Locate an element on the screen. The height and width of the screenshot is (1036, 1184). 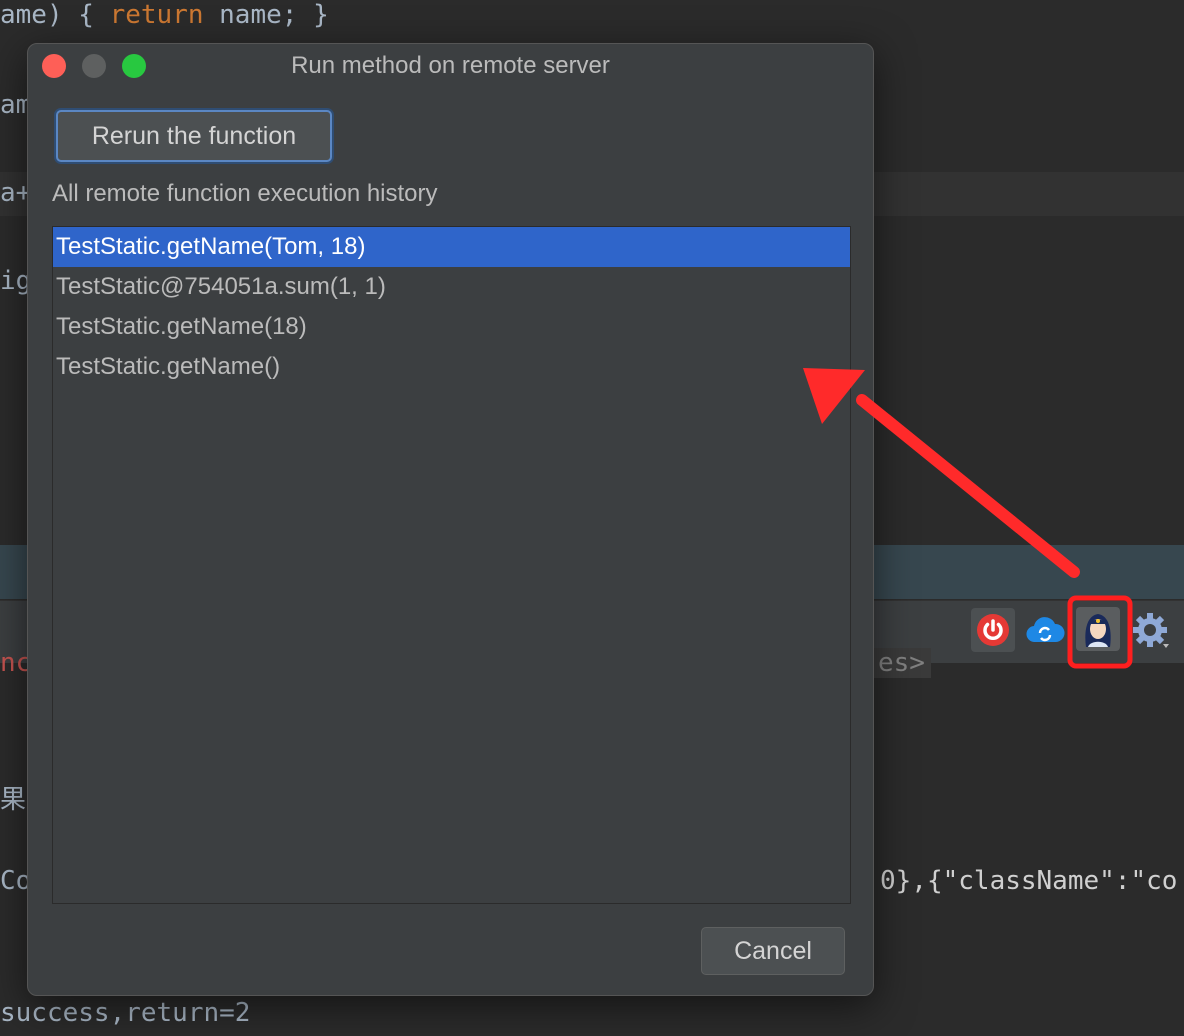
cloud-sync-icon is located at coordinates (1045, 630).